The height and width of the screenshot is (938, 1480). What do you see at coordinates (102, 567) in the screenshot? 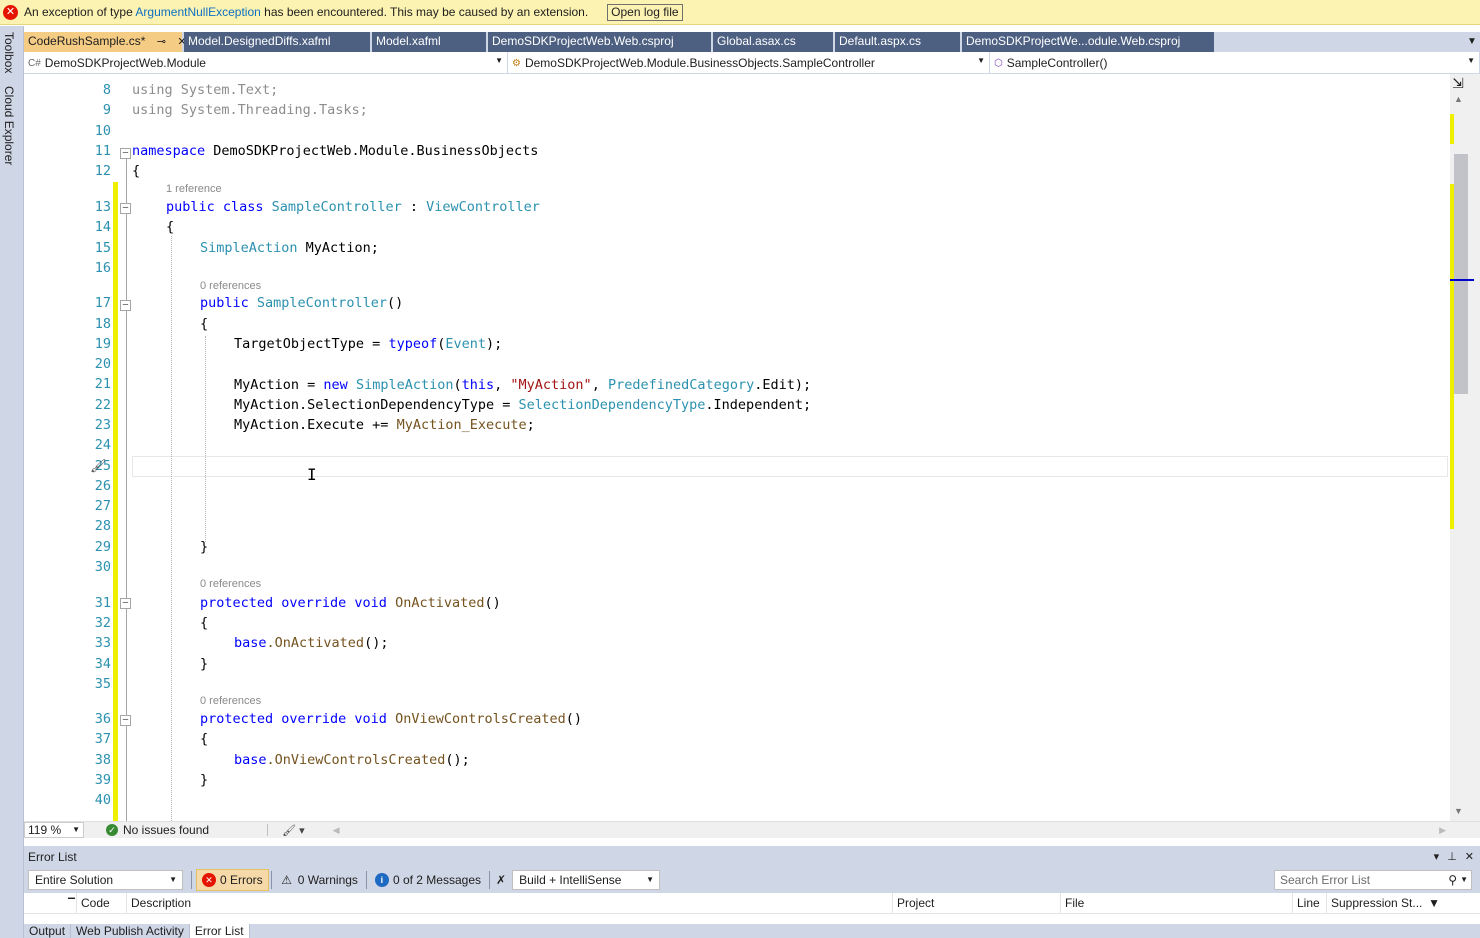
I see `line-number: 30` at bounding box center [102, 567].